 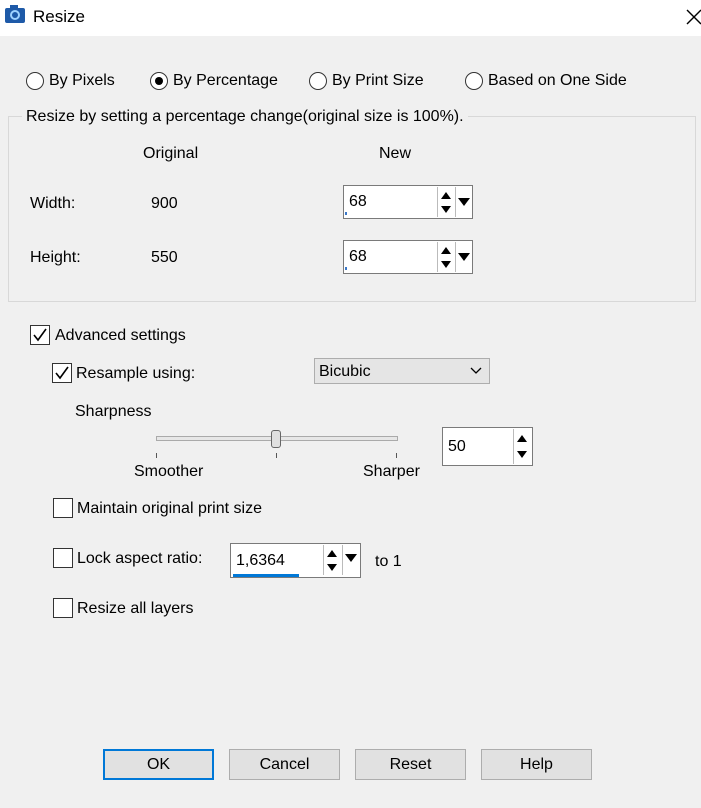 I want to click on aspect-ratio-spinbox: 1,6364, so click(x=295, y=560).